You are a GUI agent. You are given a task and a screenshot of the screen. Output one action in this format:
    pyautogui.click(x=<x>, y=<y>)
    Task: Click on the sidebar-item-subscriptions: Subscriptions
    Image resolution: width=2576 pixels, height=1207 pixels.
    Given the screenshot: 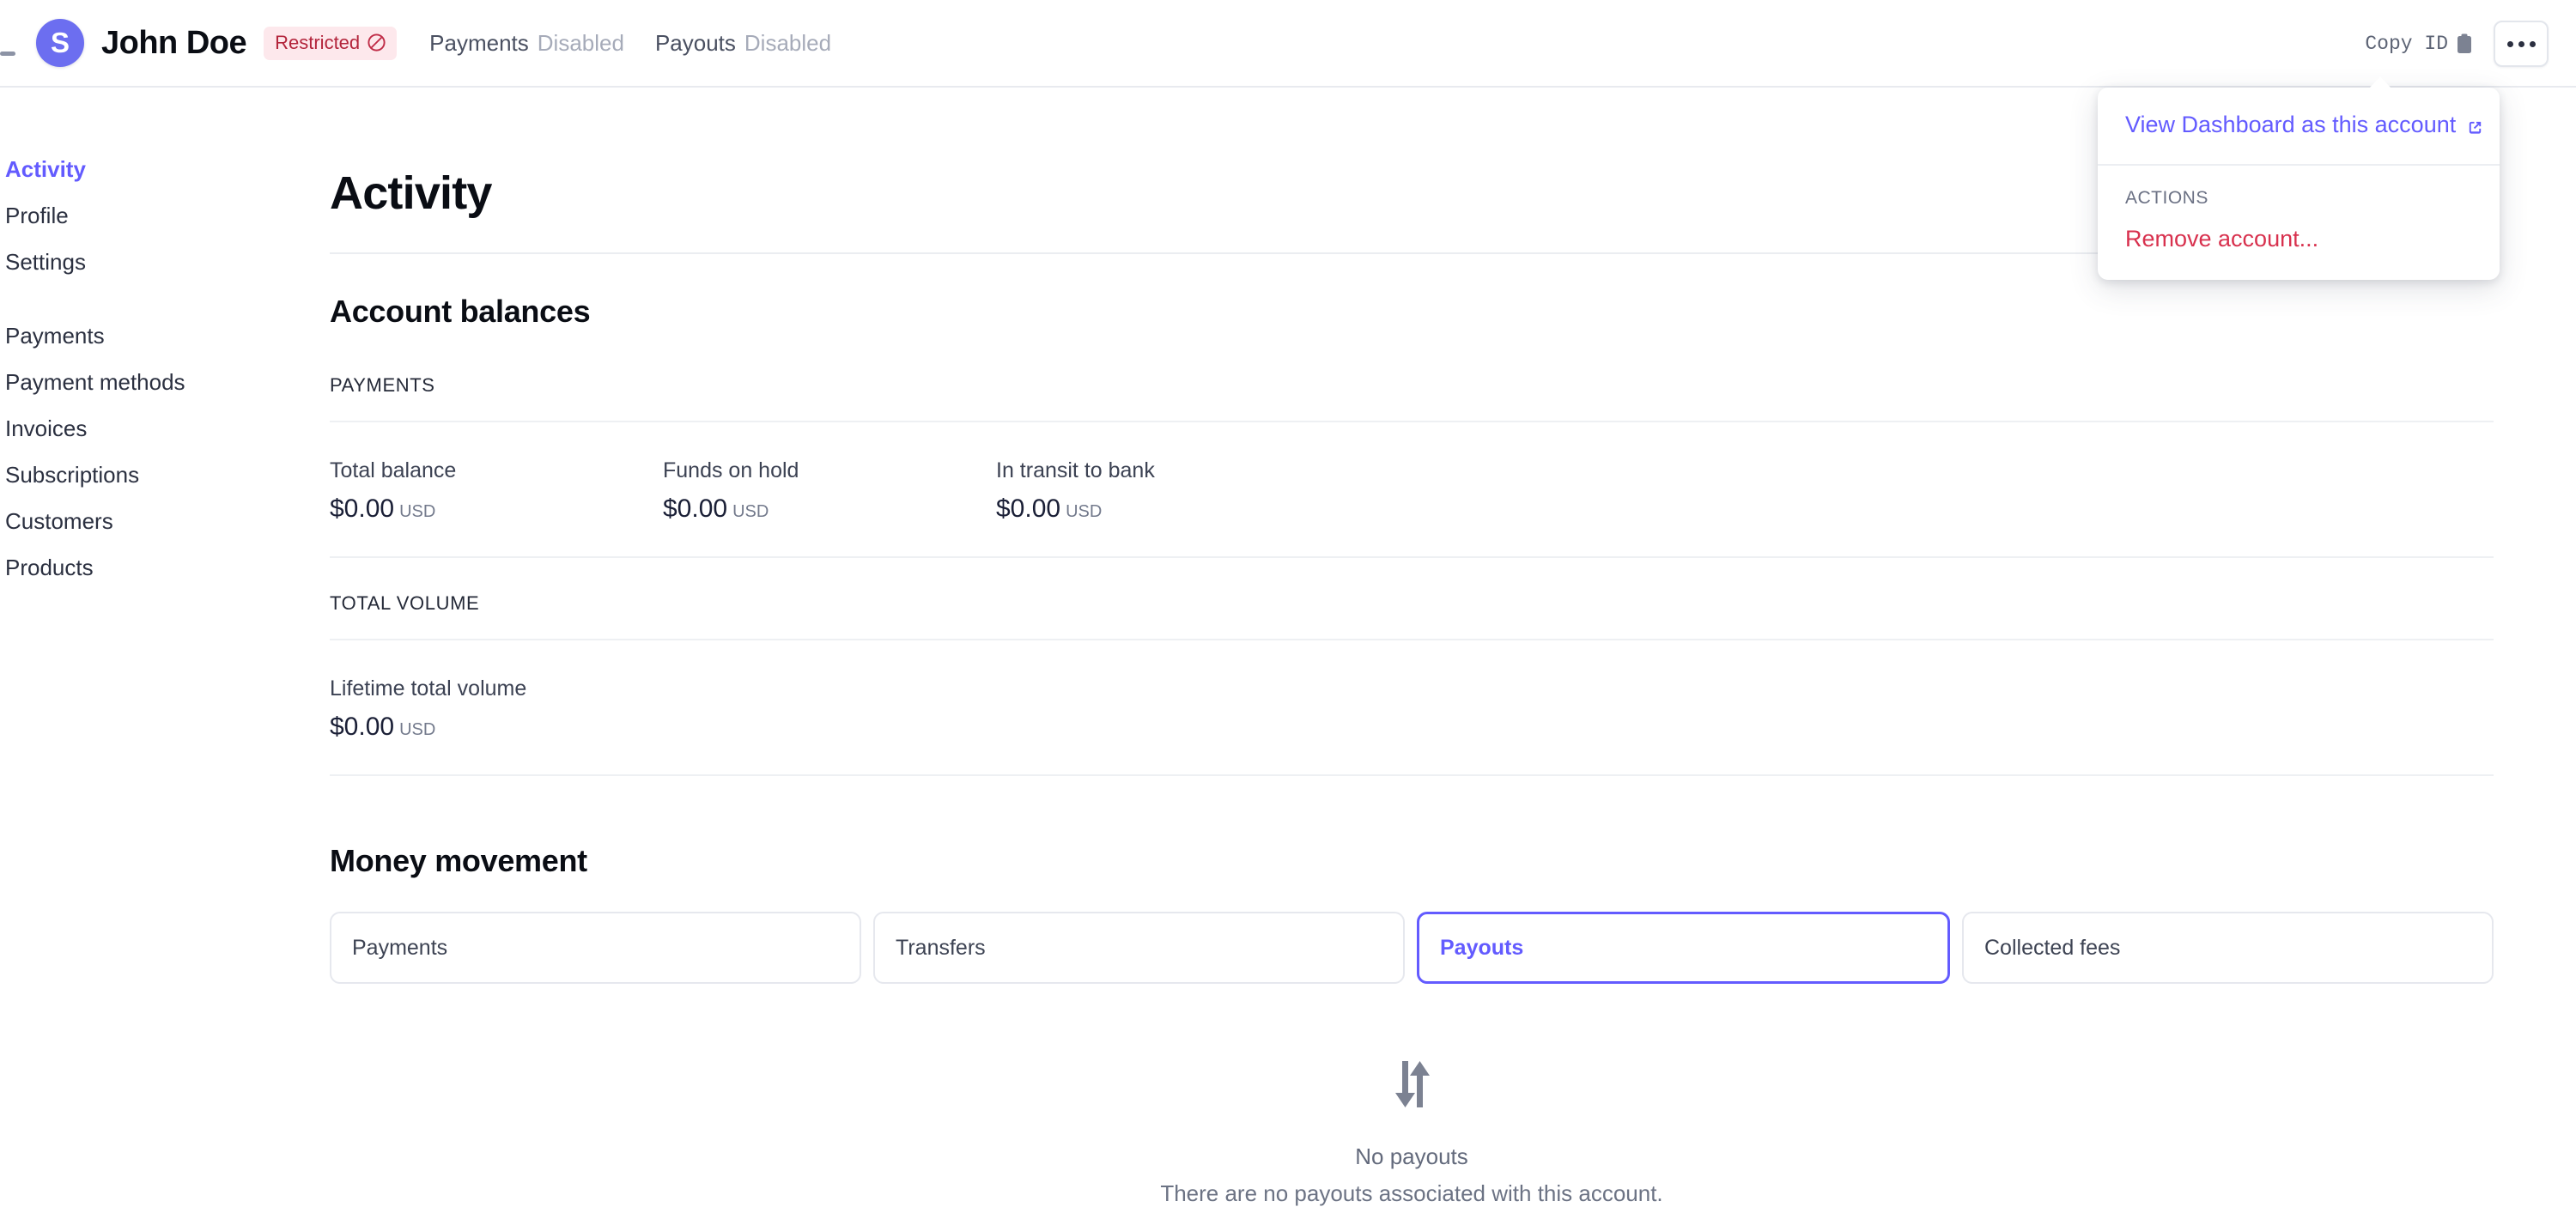 What is the action you would take?
    pyautogui.click(x=159, y=487)
    